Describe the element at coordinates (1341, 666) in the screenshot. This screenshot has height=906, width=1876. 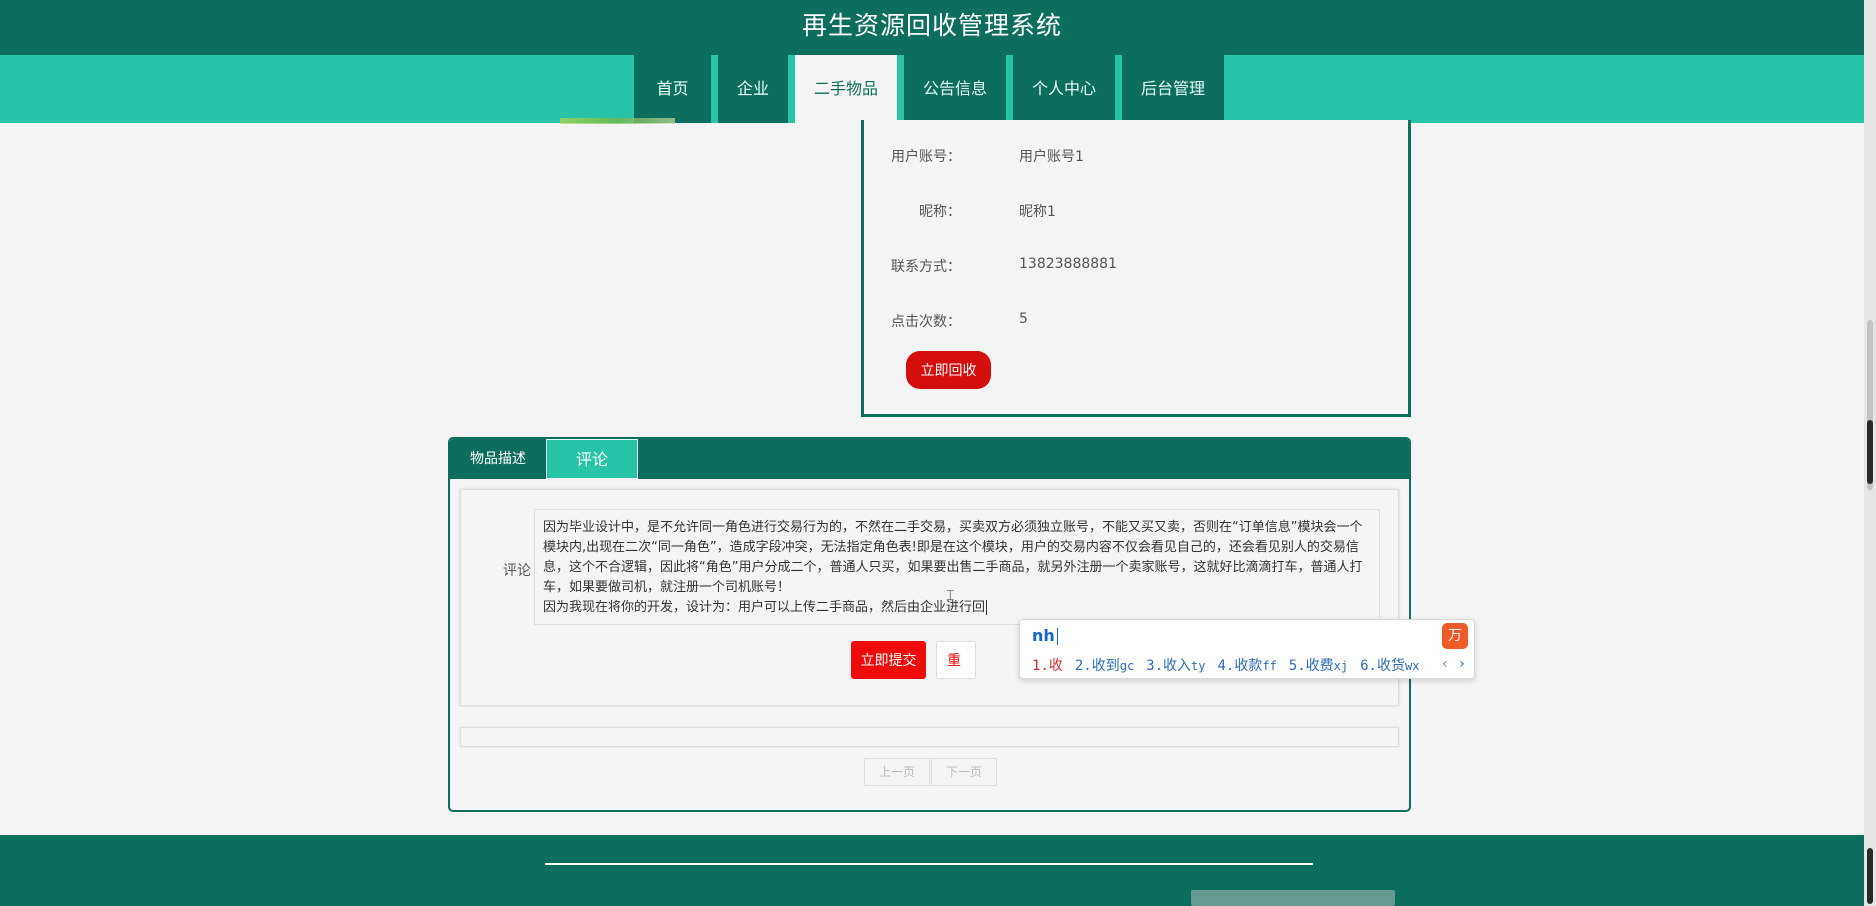
I see `ime-candidate-code: xj` at that location.